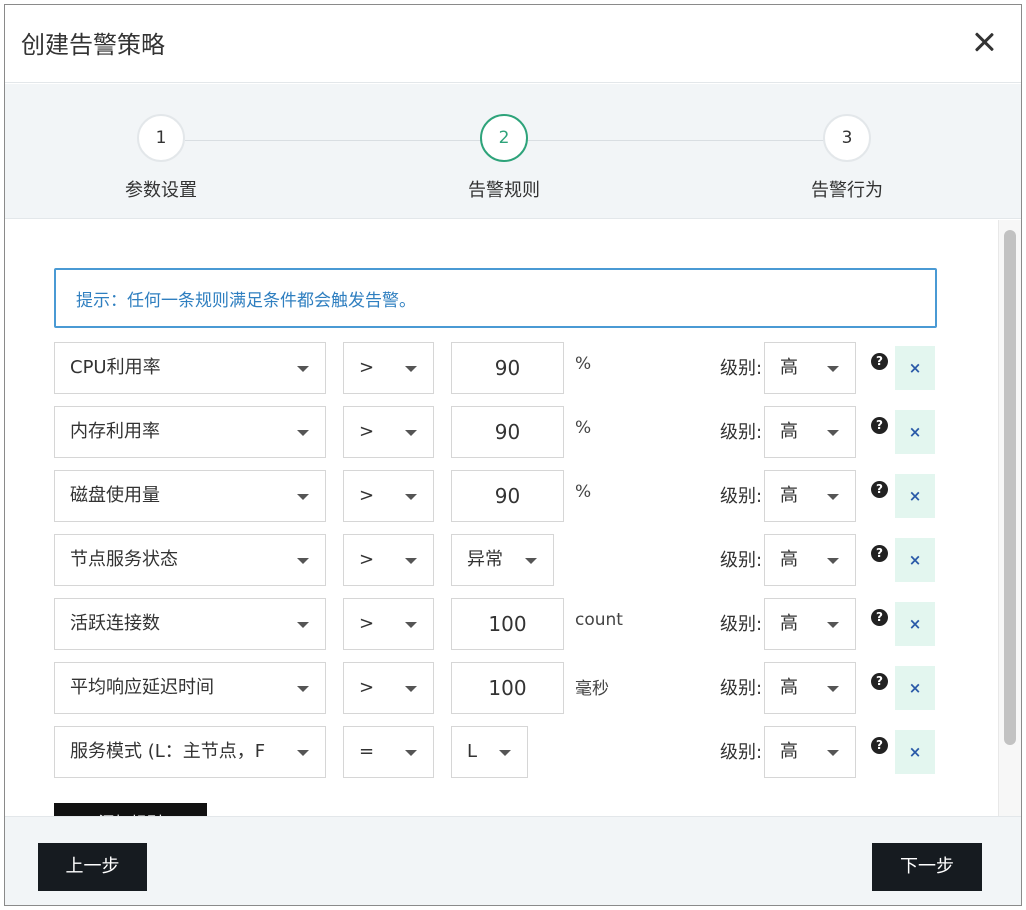  I want to click on add-rule-button: 添加规则, so click(130, 809).